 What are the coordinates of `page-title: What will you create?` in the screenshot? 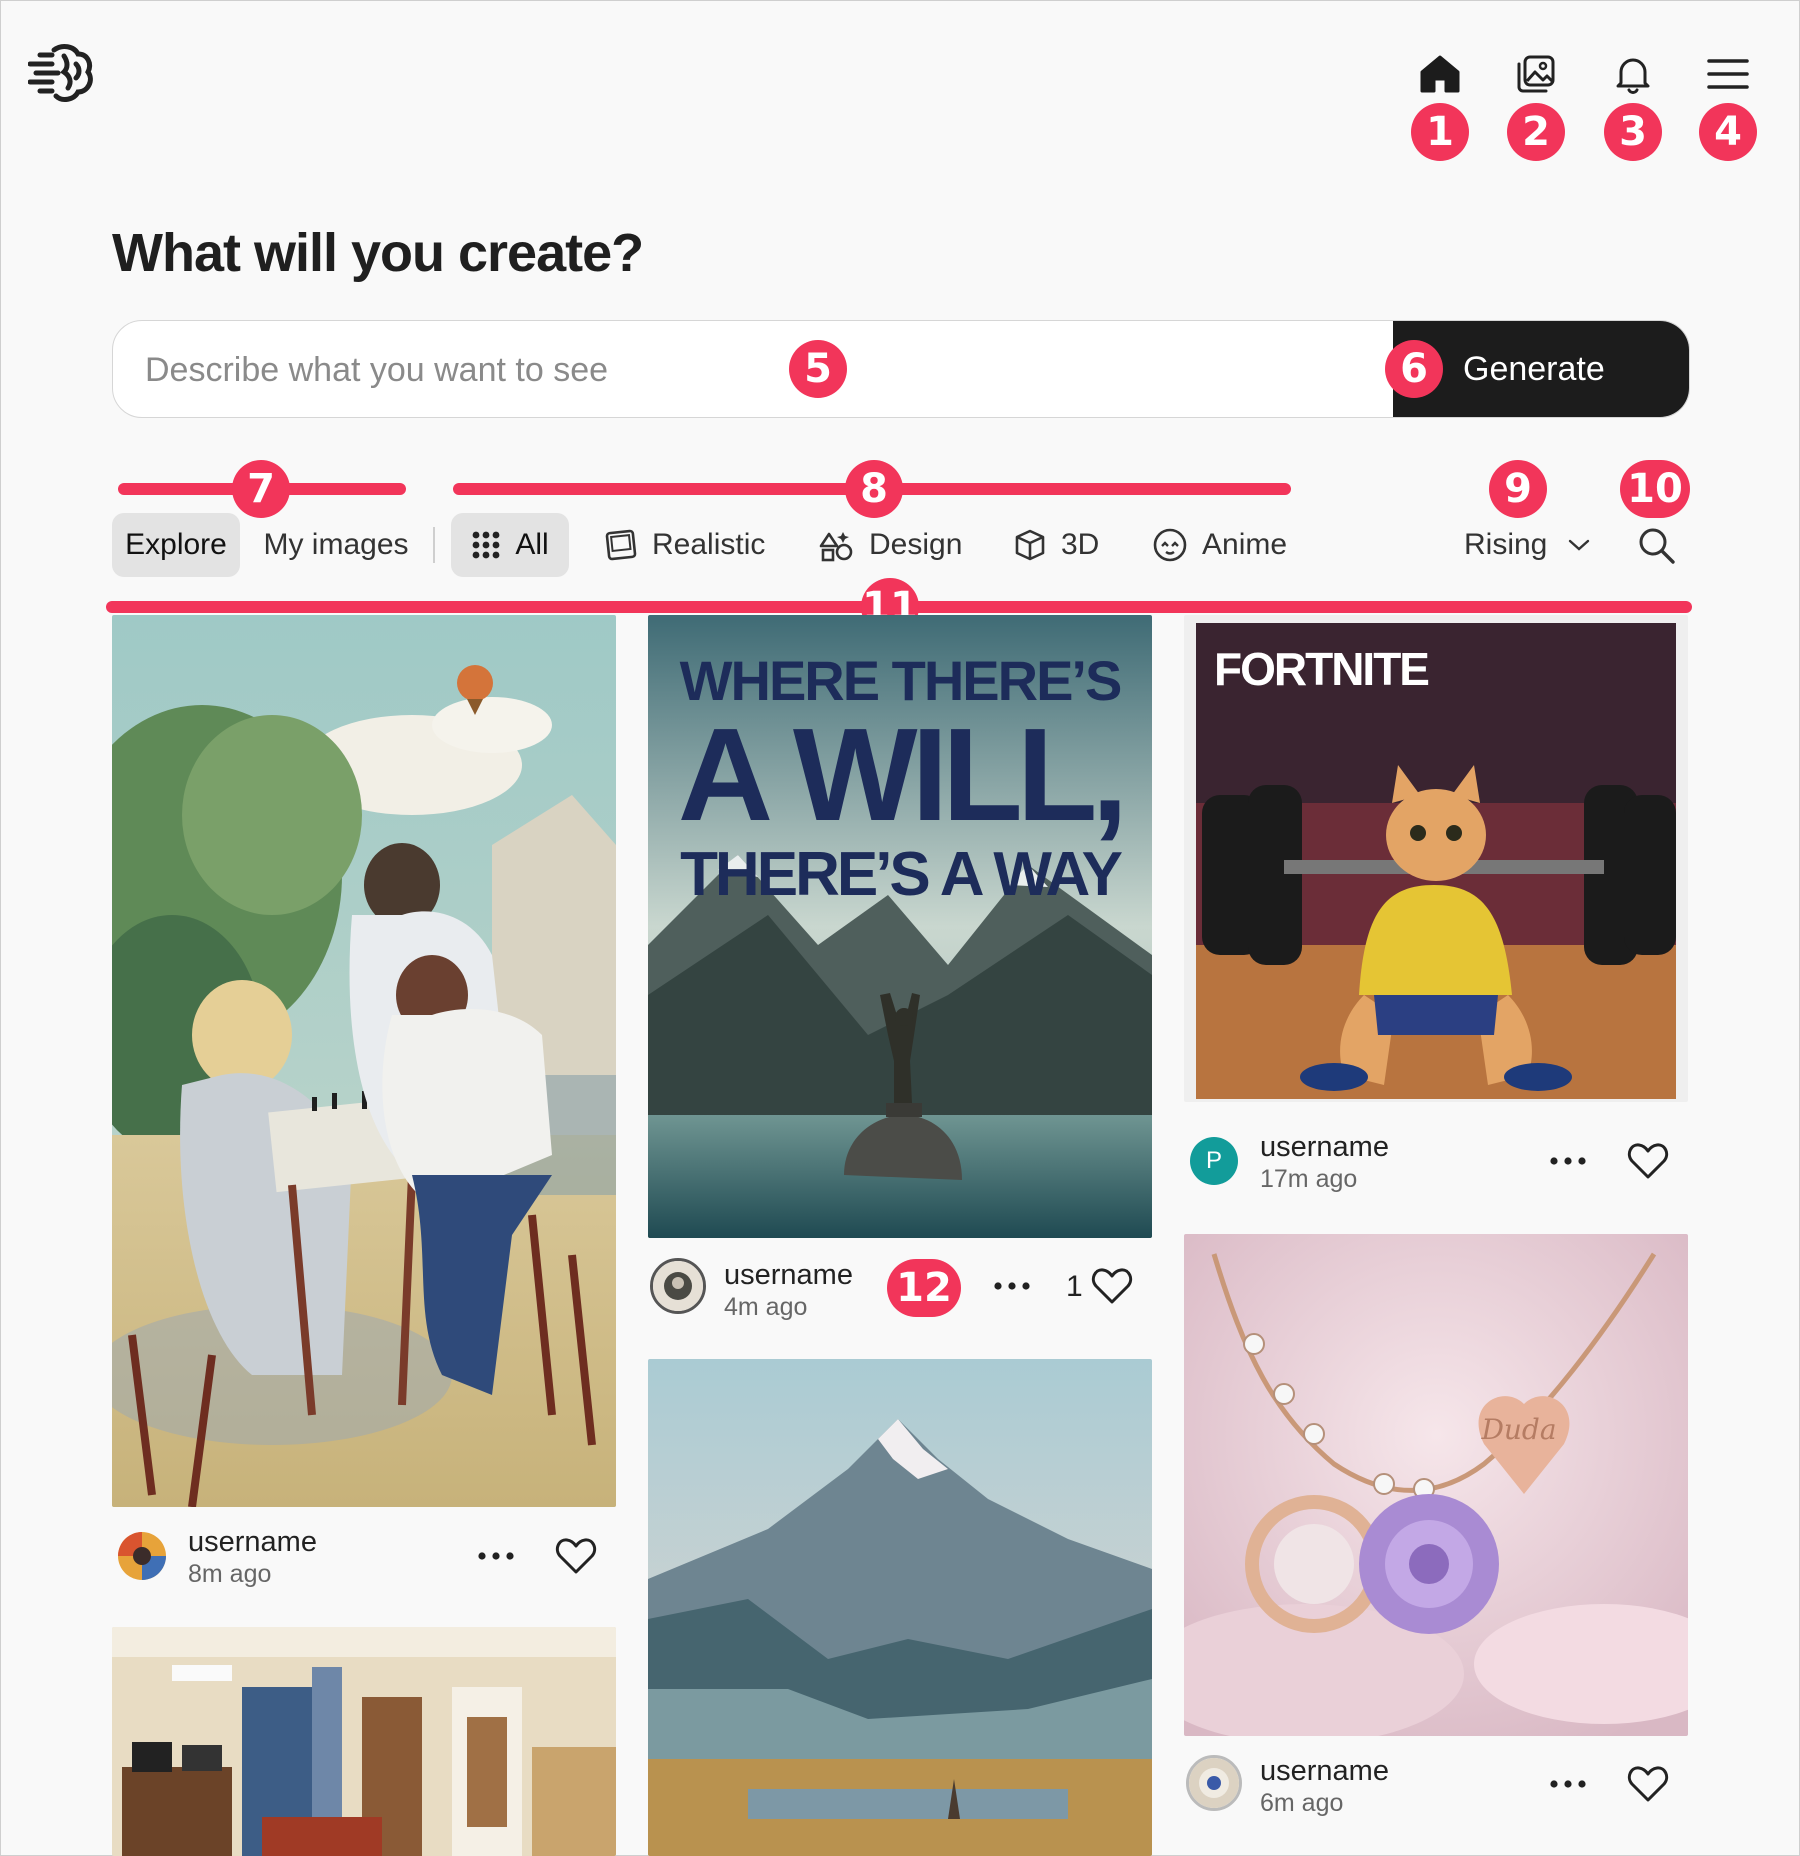 It's located at (378, 253).